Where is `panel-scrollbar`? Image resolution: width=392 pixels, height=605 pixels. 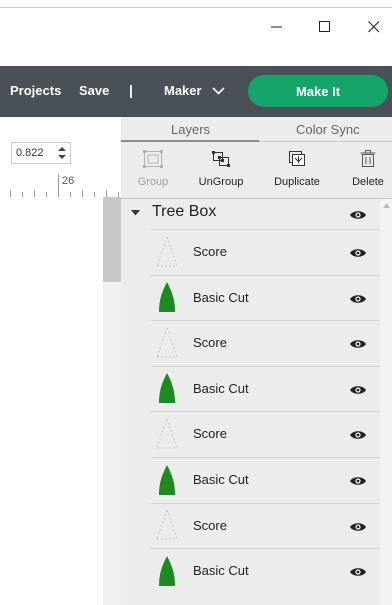
panel-scrollbar is located at coordinates (386, 402).